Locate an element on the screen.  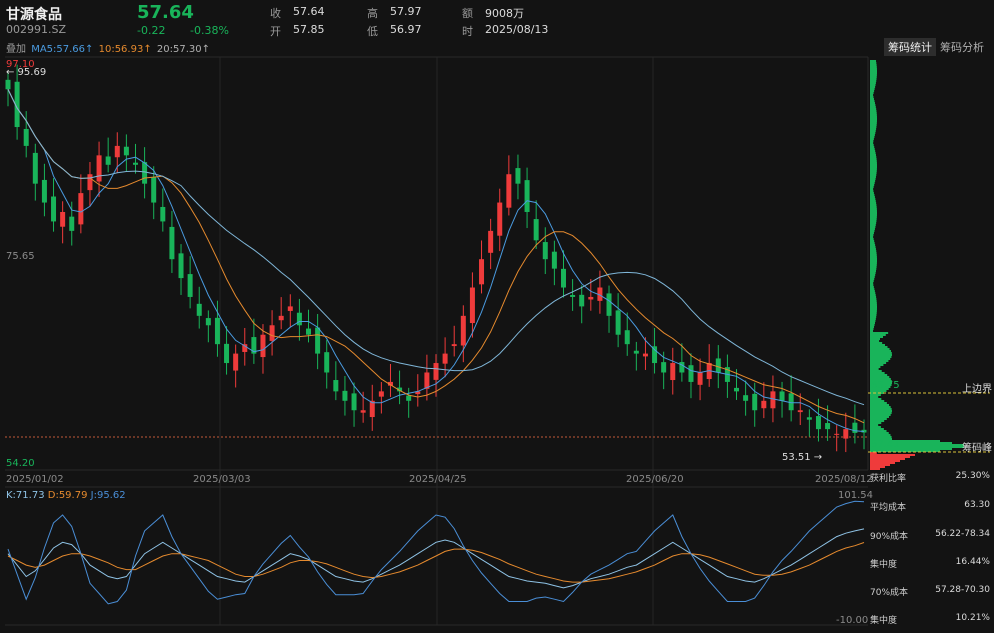
kdj-k-line is located at coordinates (436, 558).